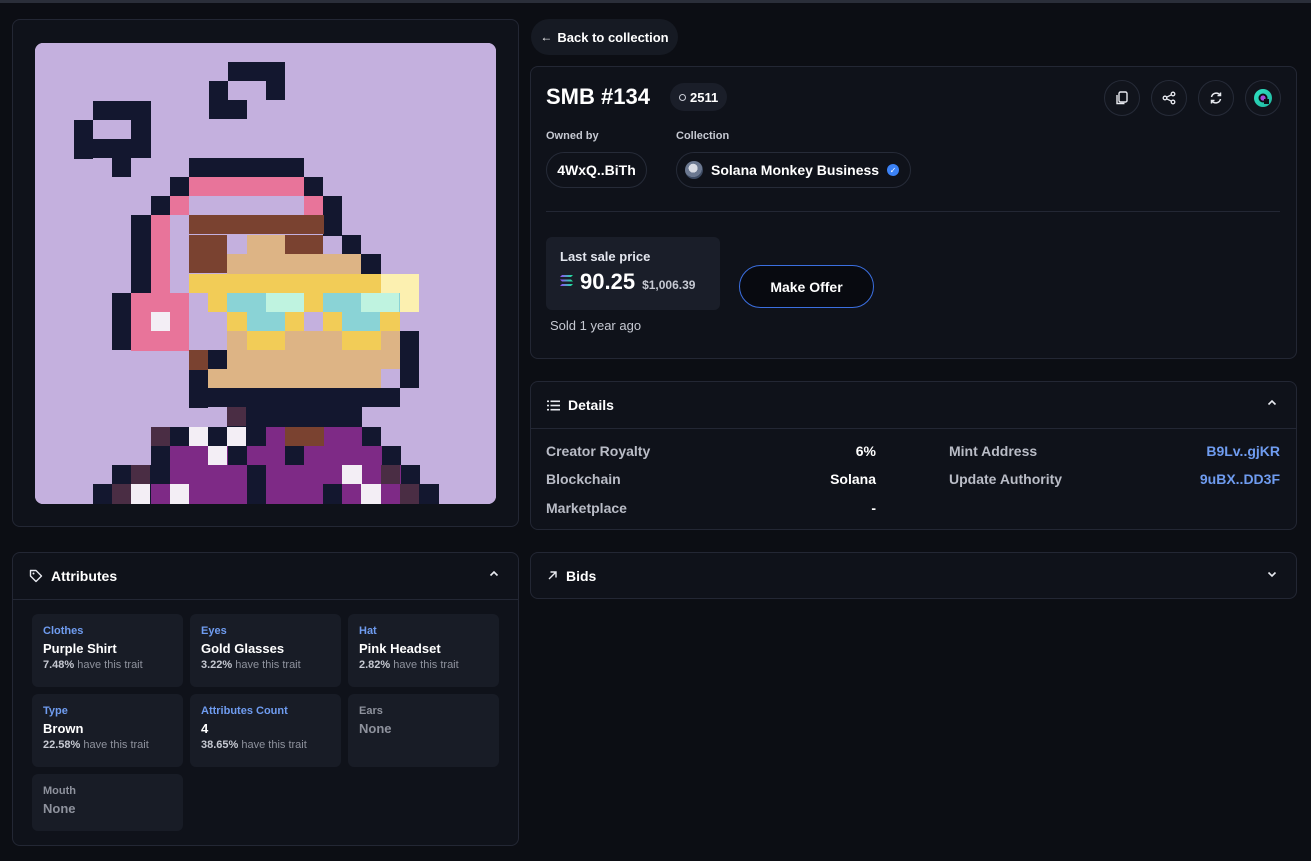 This screenshot has width=1311, height=861. I want to click on attribute-rarity: 2.82% have this trait, so click(423, 665).